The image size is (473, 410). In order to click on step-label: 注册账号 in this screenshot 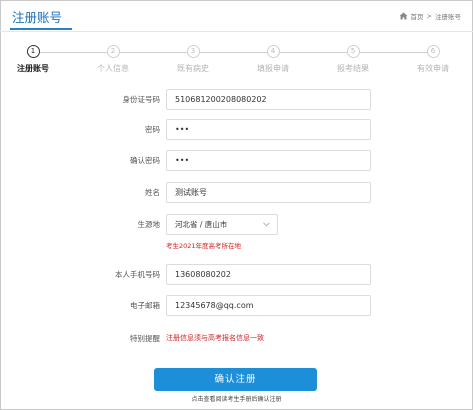, I will do `click(33, 68)`.